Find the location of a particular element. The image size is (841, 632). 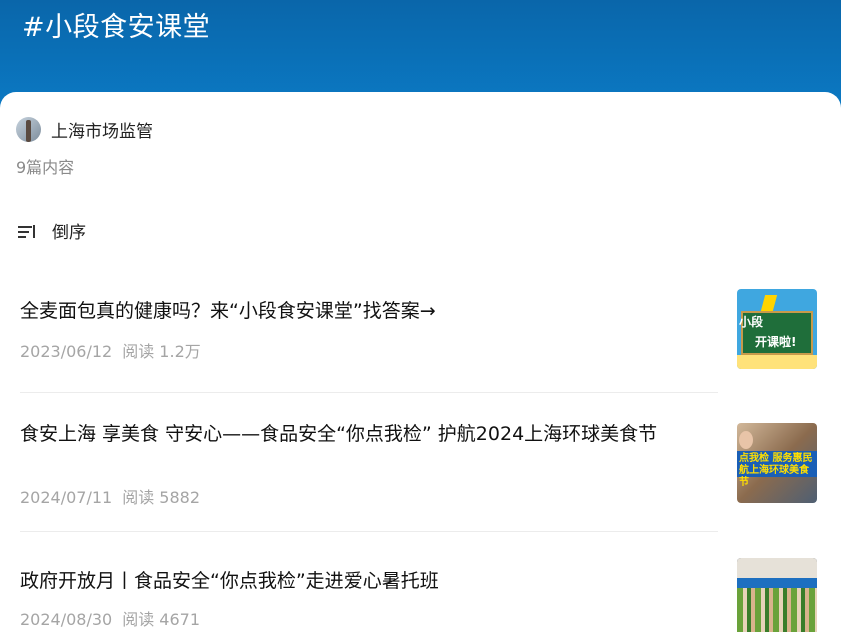

article-views: 阅读 4671 is located at coordinates (161, 619).